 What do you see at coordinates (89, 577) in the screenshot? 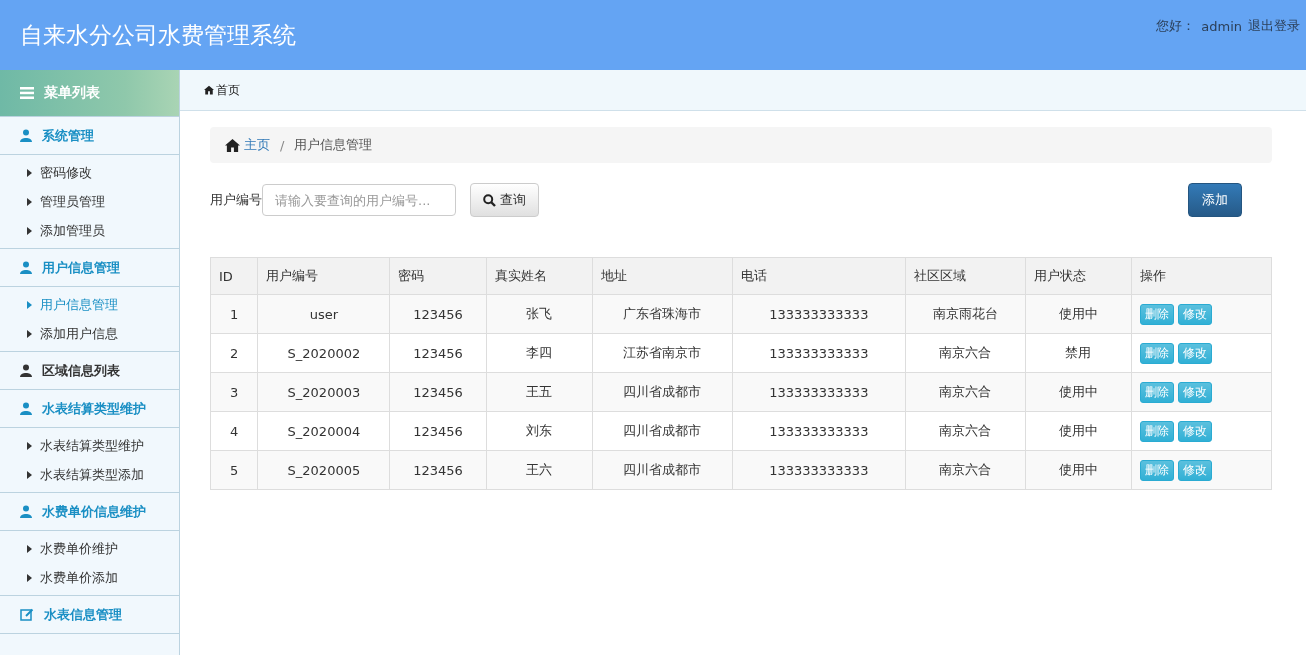
I see `menu-item: 水费单价添加` at bounding box center [89, 577].